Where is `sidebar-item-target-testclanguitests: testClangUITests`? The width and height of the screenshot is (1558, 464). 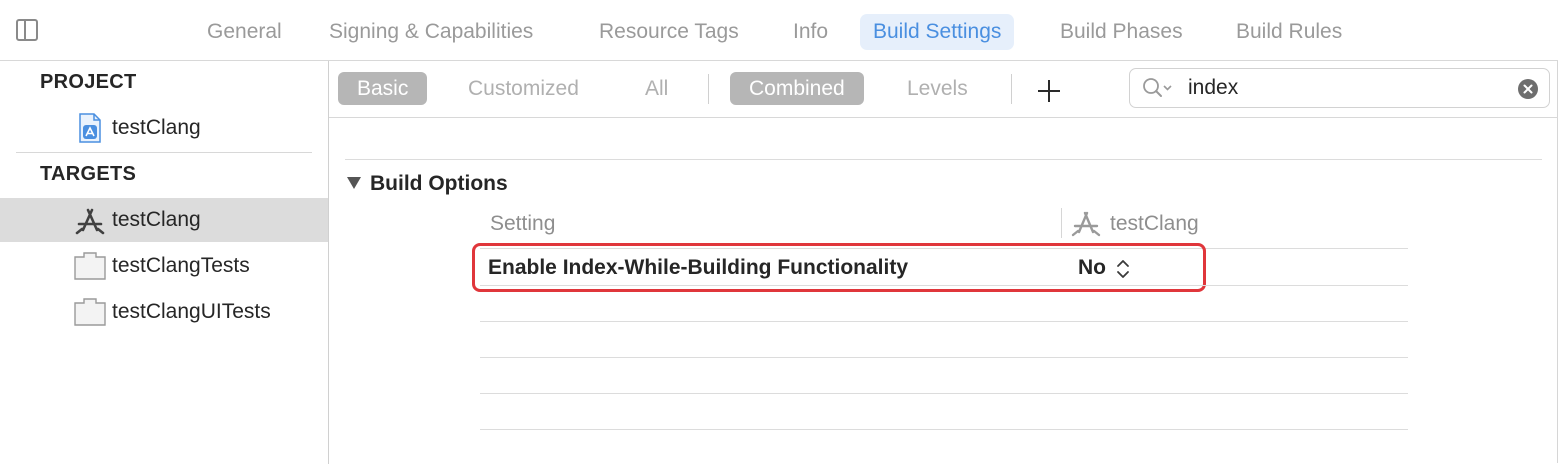 sidebar-item-target-testclanguitests: testClangUITests is located at coordinates (164, 312).